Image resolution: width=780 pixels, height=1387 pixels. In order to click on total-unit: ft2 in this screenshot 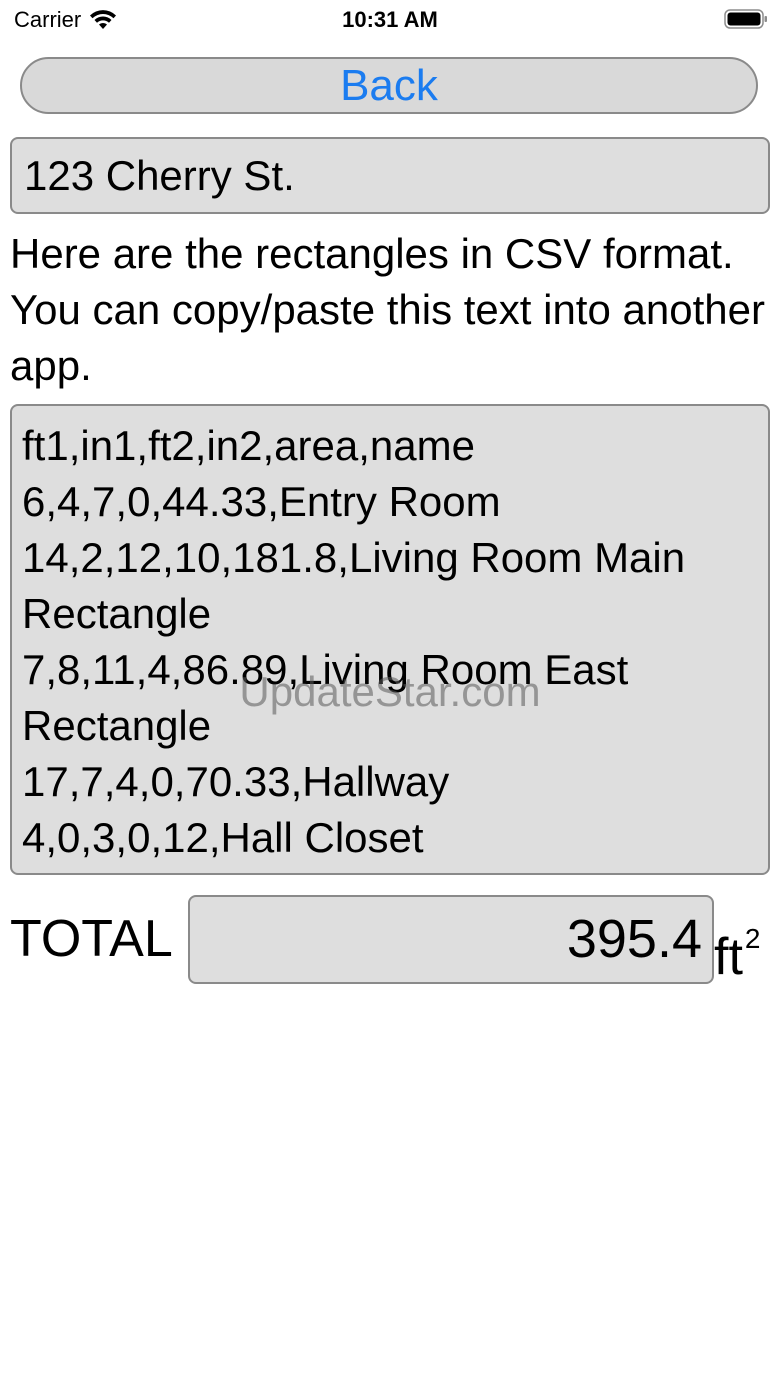, I will do `click(737, 948)`.